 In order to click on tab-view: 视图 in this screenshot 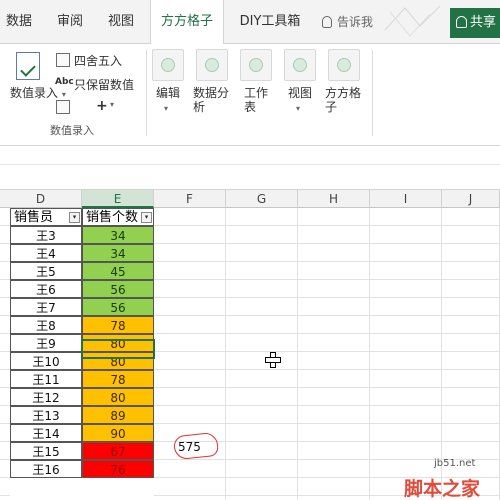, I will do `click(121, 22)`.